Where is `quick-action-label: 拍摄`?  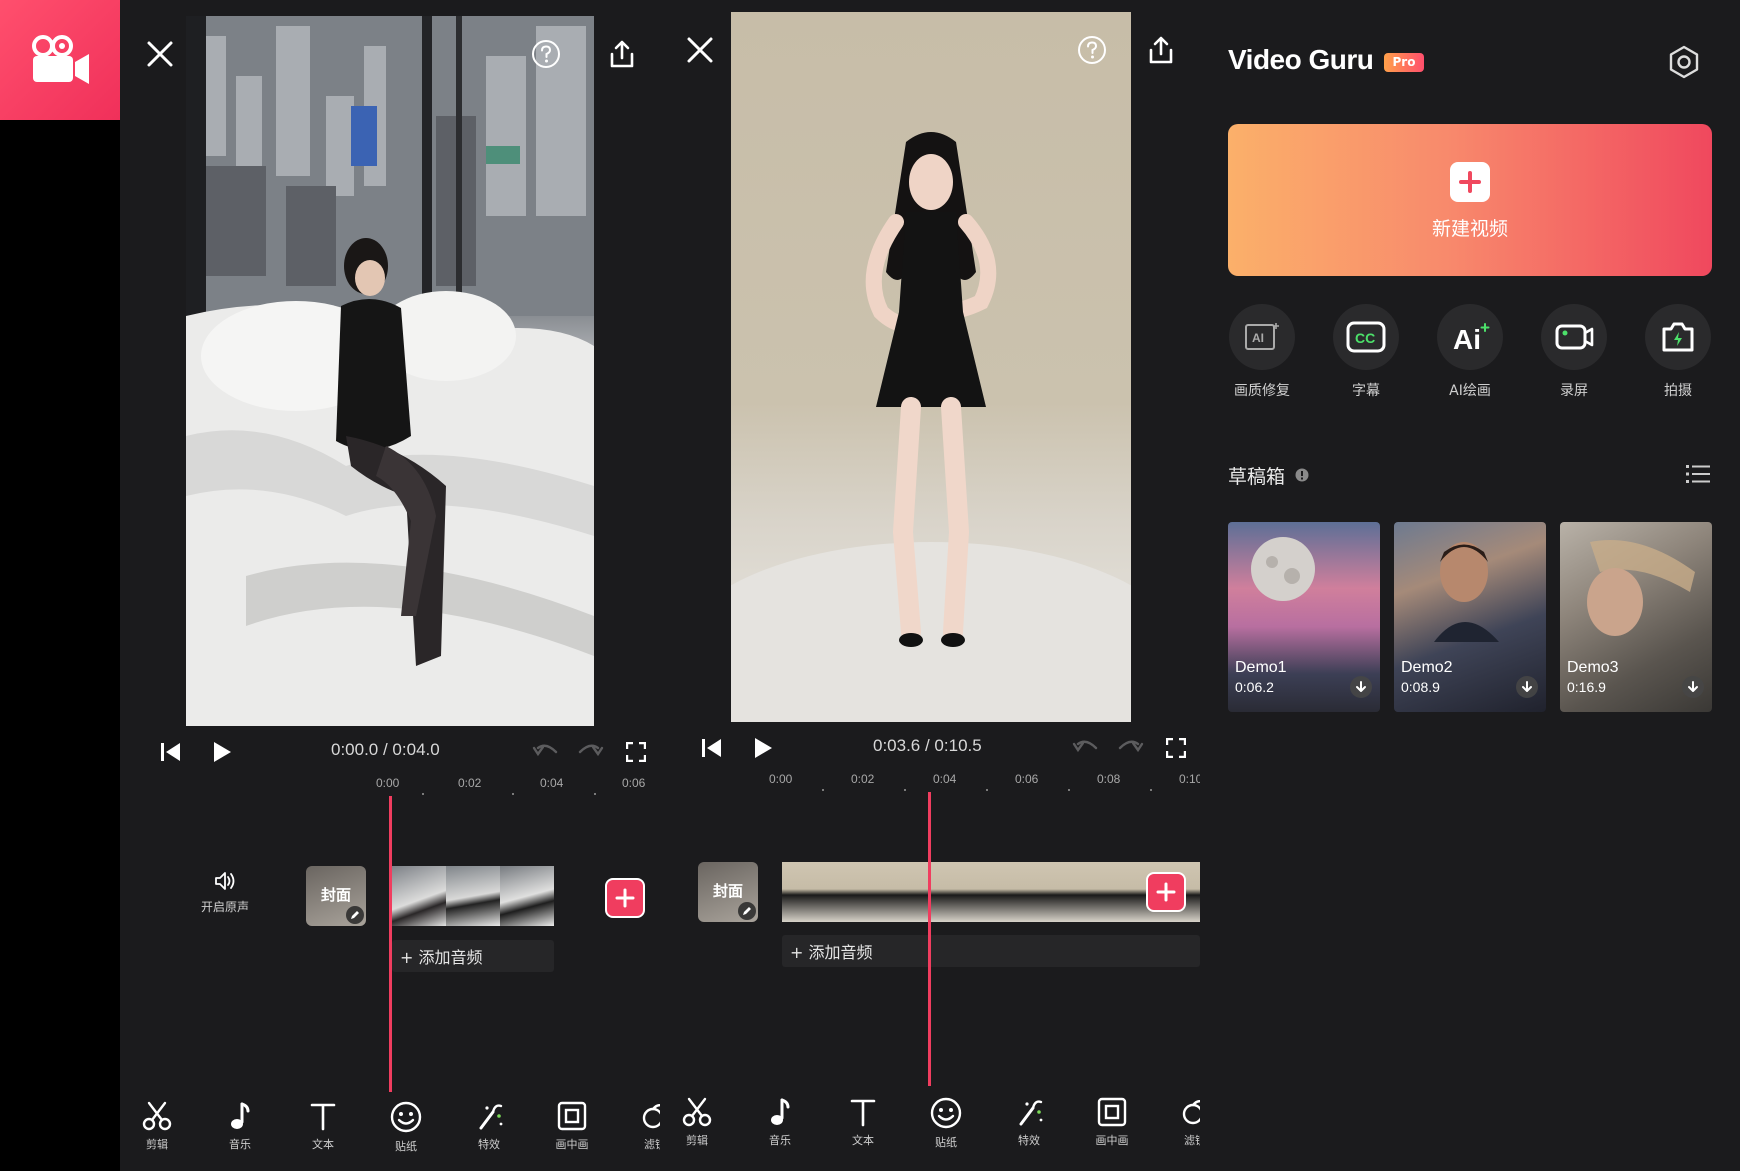 quick-action-label: 拍摄 is located at coordinates (1678, 391).